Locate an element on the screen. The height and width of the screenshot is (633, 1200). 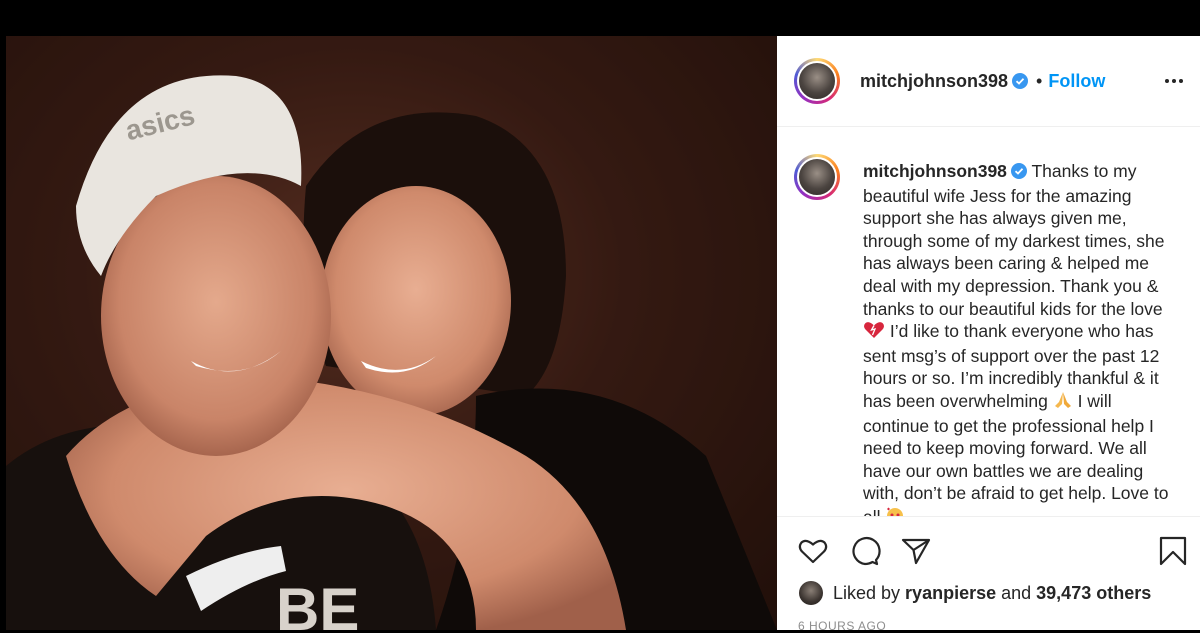
header-username: mitchjohnson398 is located at coordinates (934, 81).